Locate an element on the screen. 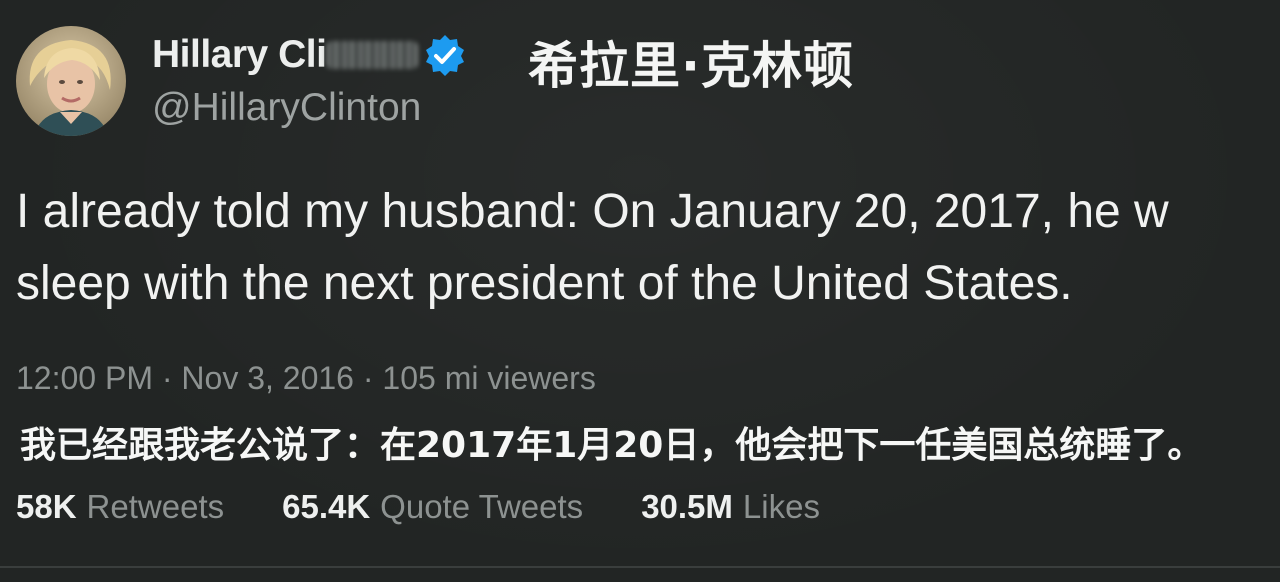 The image size is (1280, 582). cn-translation-overlay: 我已经跟我老公说了：在2017年1月20日，他会把下一任美国总统睡了。 is located at coordinates (612, 445).